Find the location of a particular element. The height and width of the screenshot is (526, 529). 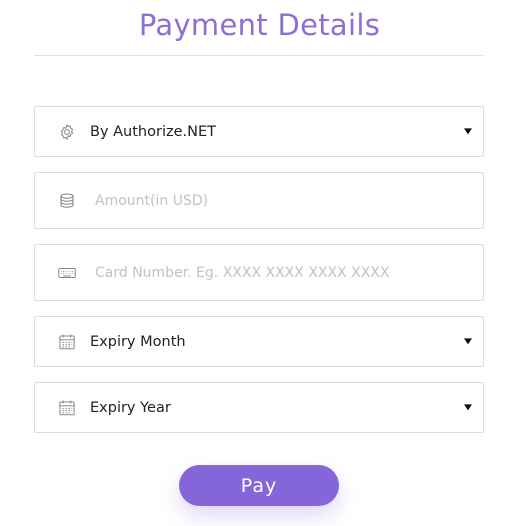

card-number-input is located at coordinates (280, 272).